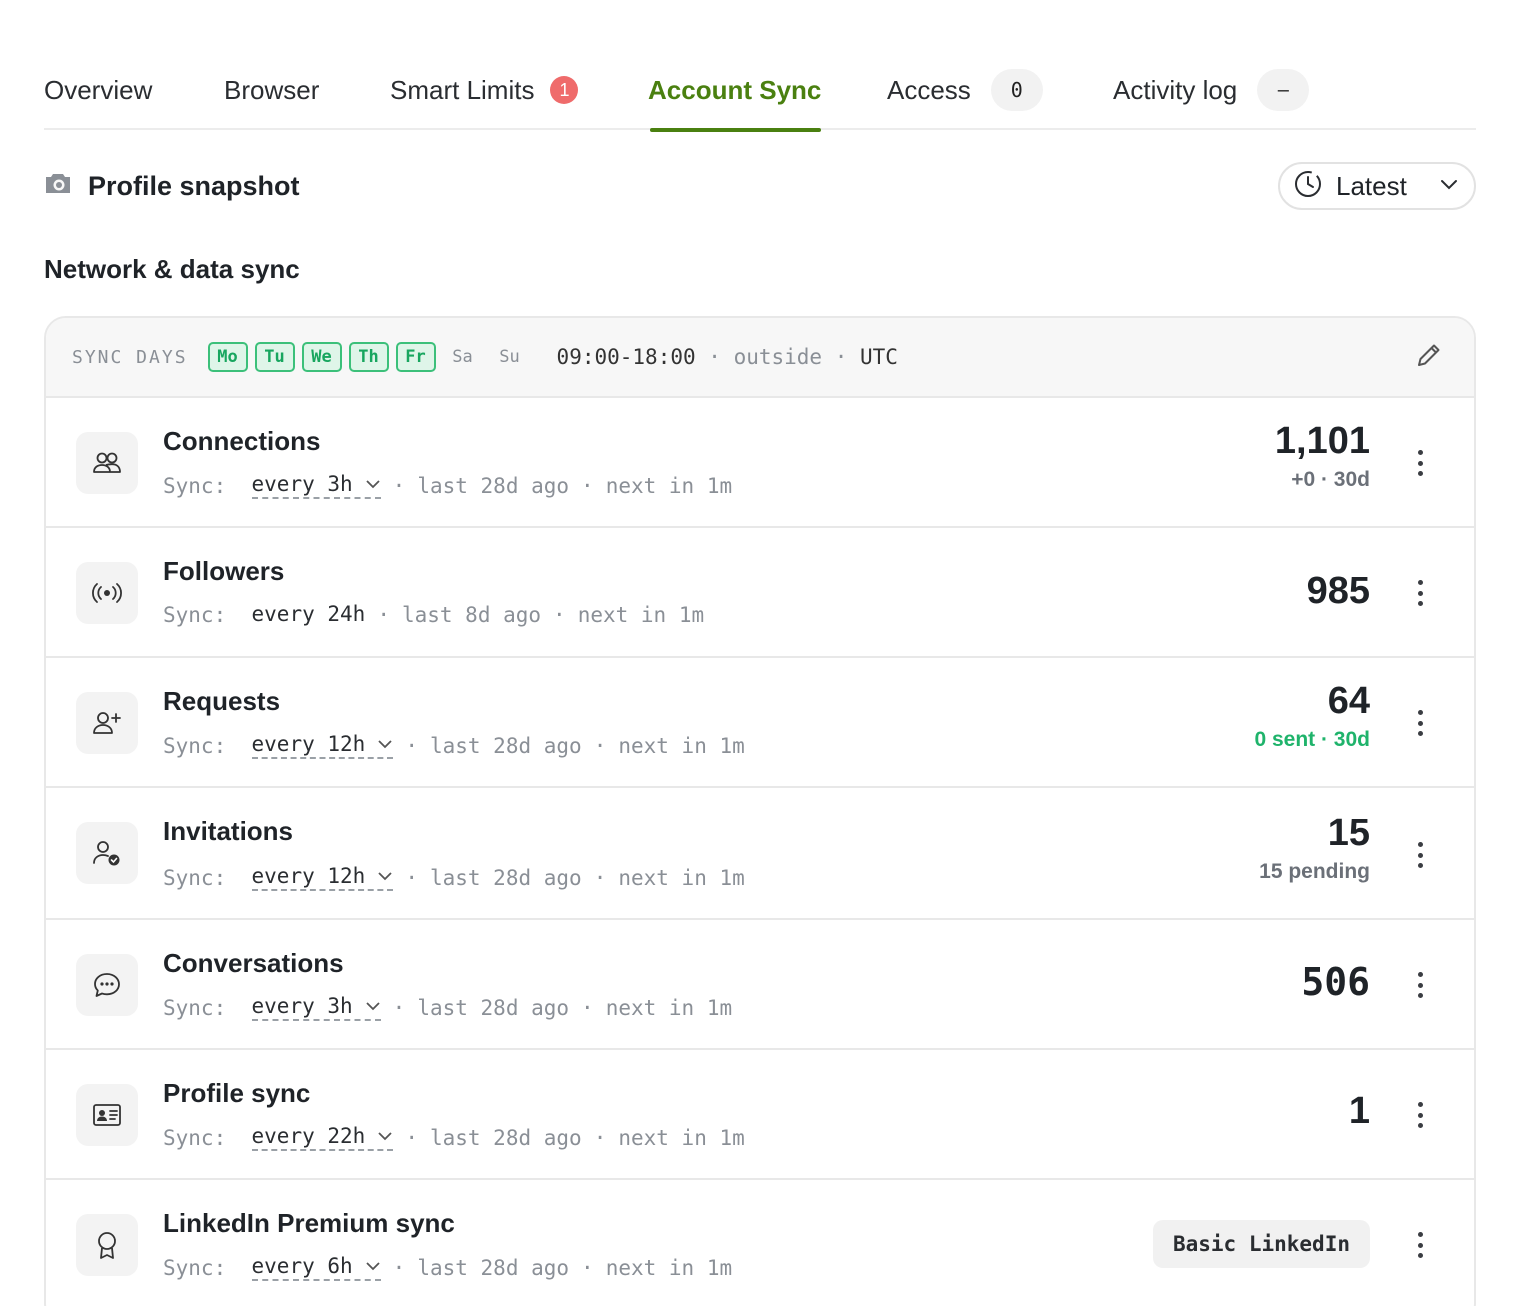 This screenshot has height=1306, width=1520. I want to click on award-icon, so click(107, 1245).